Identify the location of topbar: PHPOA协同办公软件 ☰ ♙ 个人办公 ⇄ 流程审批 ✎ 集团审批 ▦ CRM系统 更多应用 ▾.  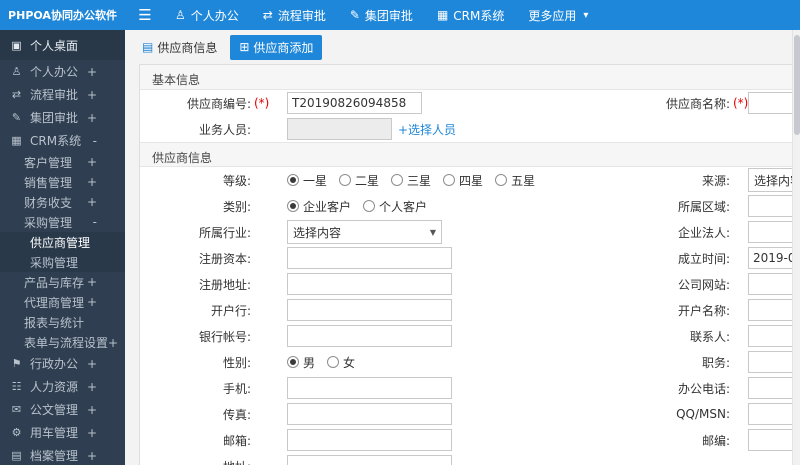
(400, 15).